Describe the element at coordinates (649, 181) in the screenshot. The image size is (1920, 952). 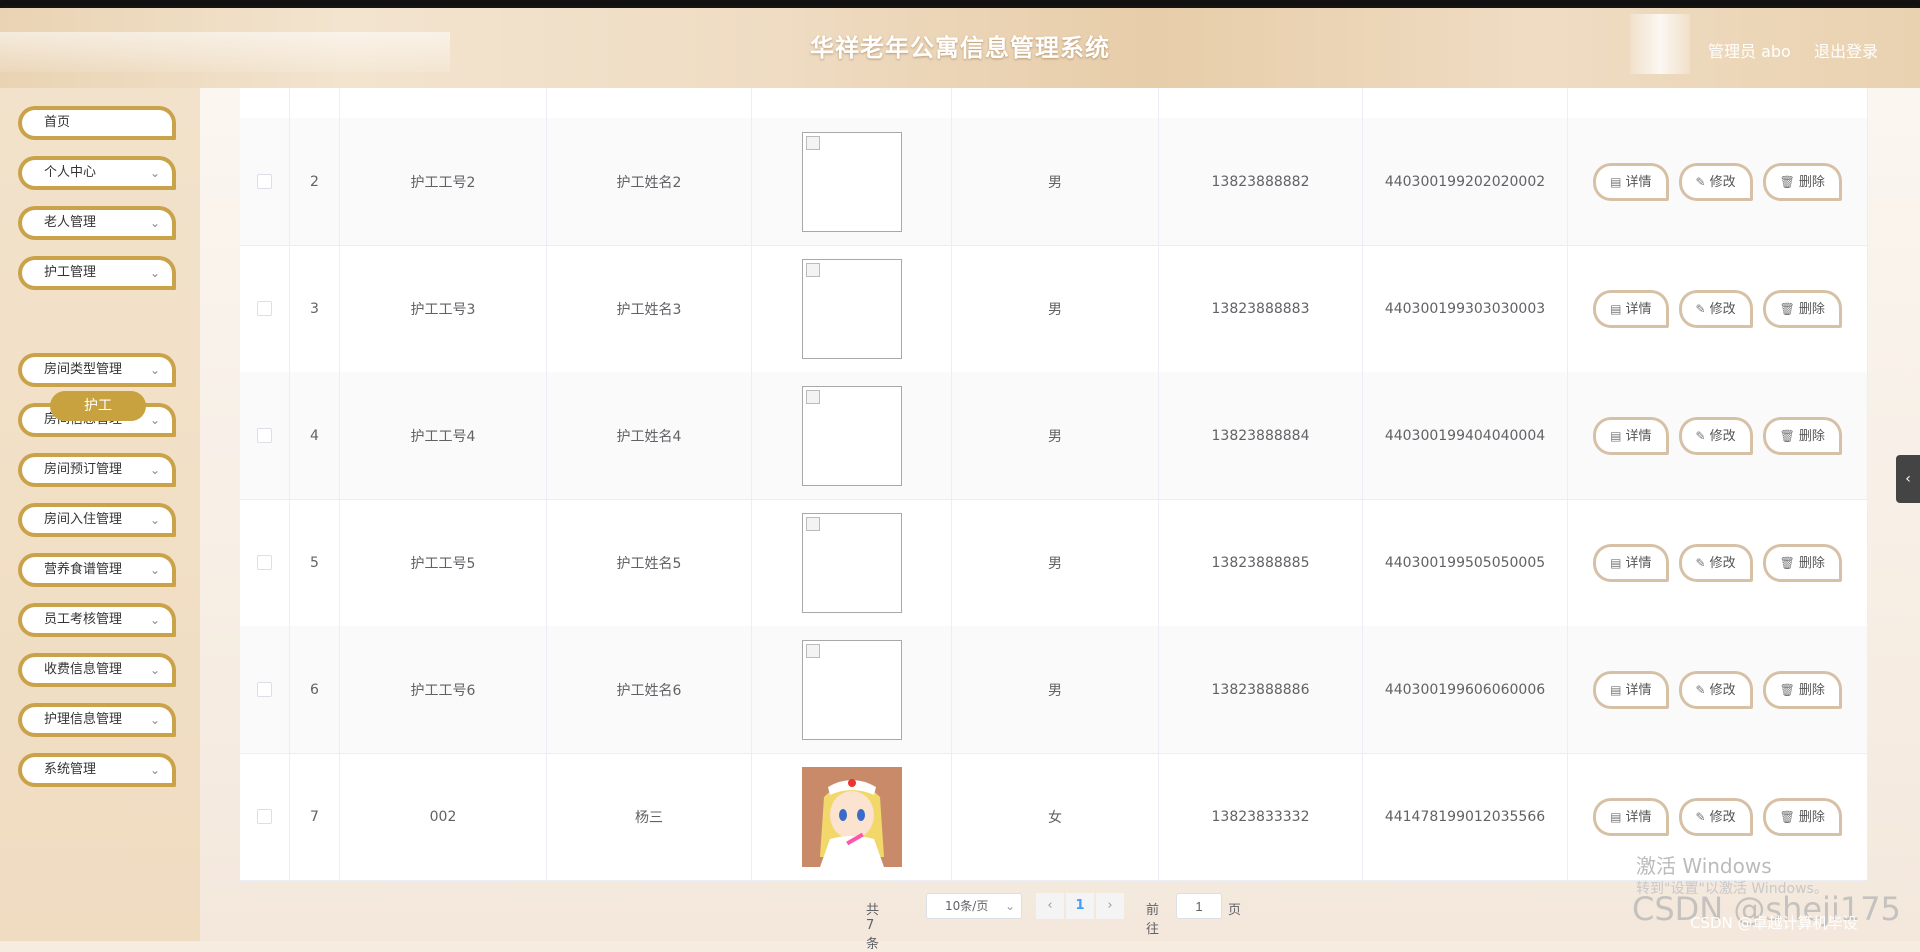
I see `cell-name: 护工姓名2` at that location.